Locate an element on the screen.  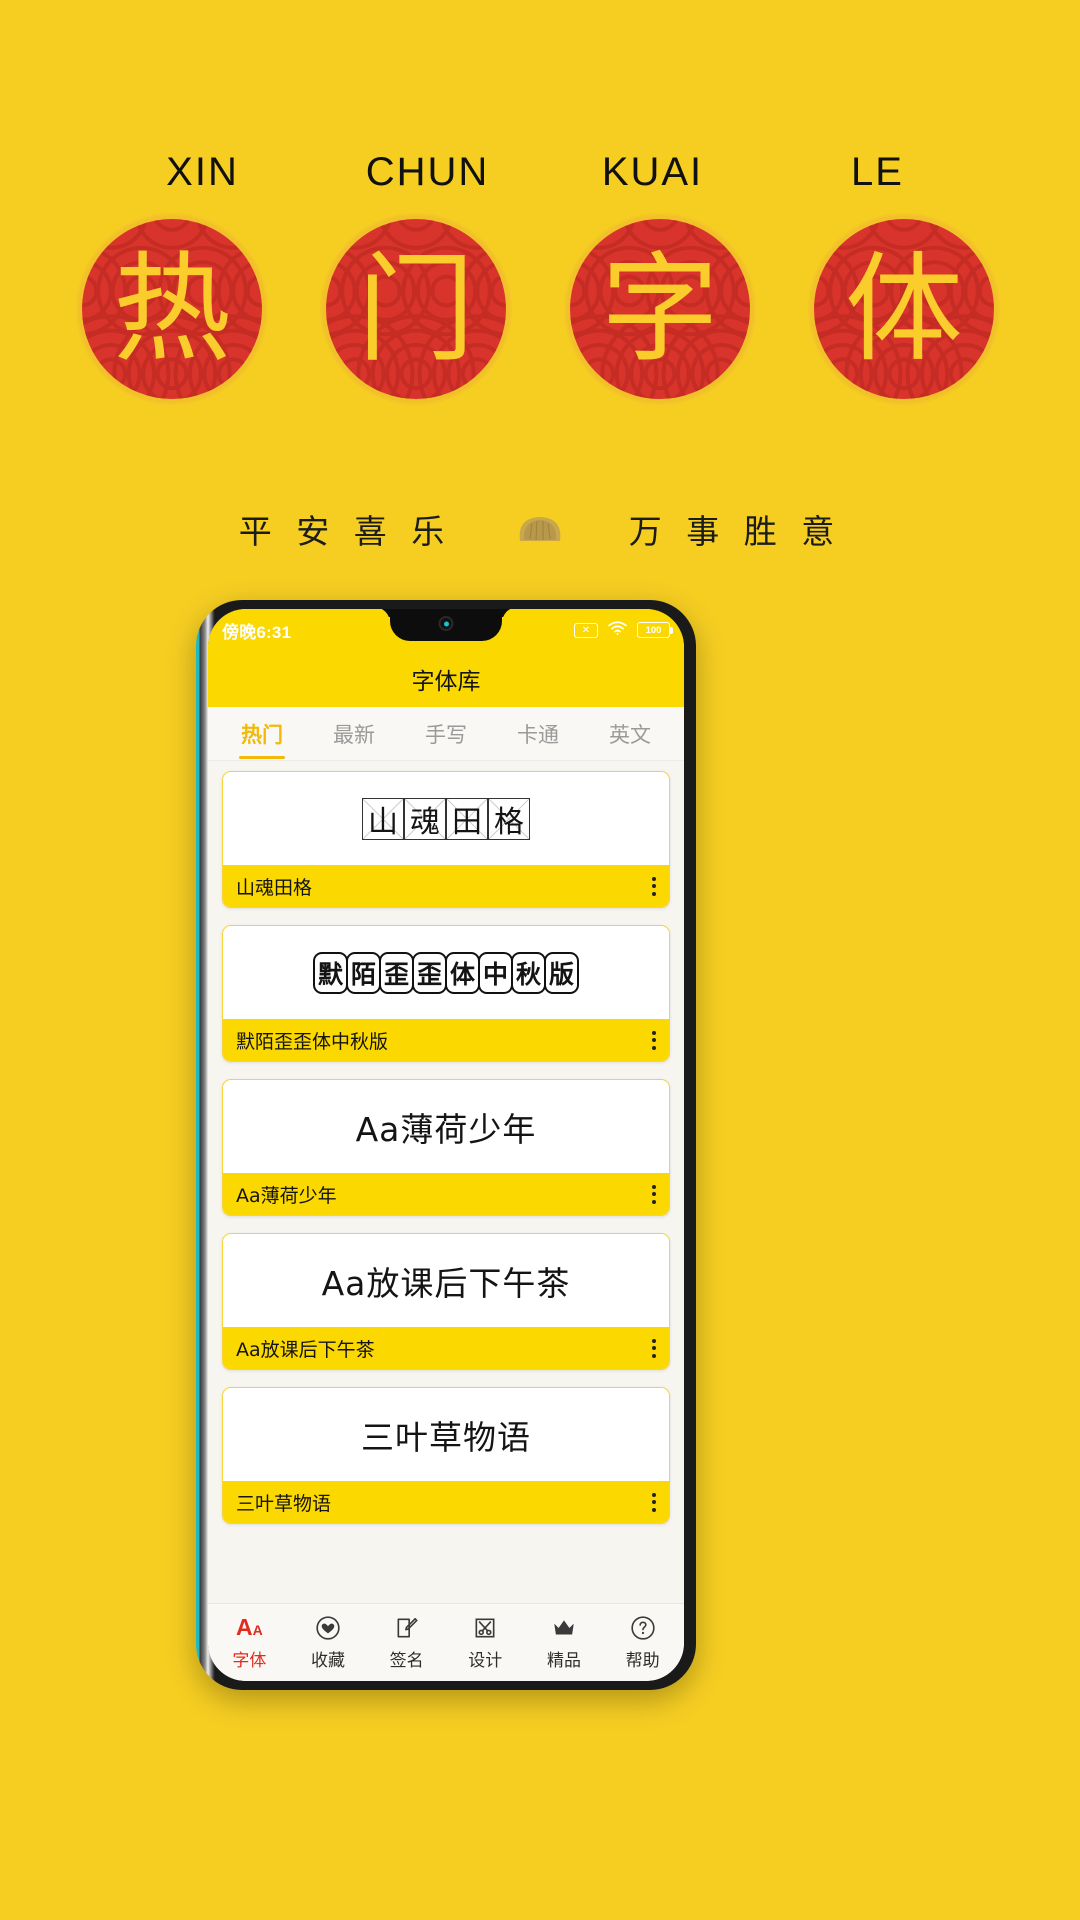
pinyin-row: XIN CHUN KUAI LE is located at coordinates (540, 172).